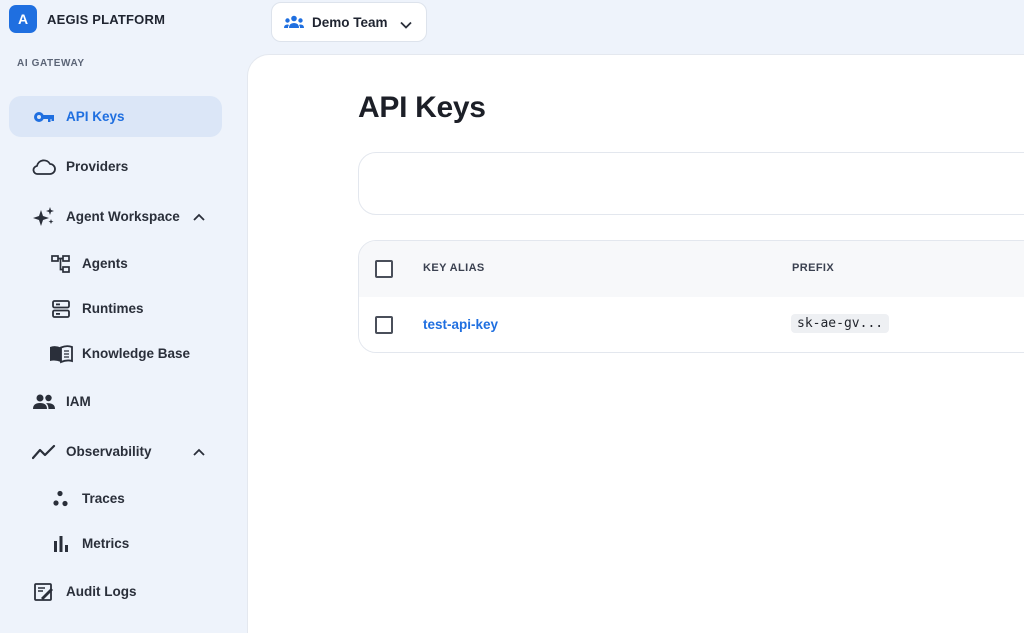 This screenshot has height=633, width=1024. What do you see at coordinates (44, 117) in the screenshot?
I see `key-icon` at bounding box center [44, 117].